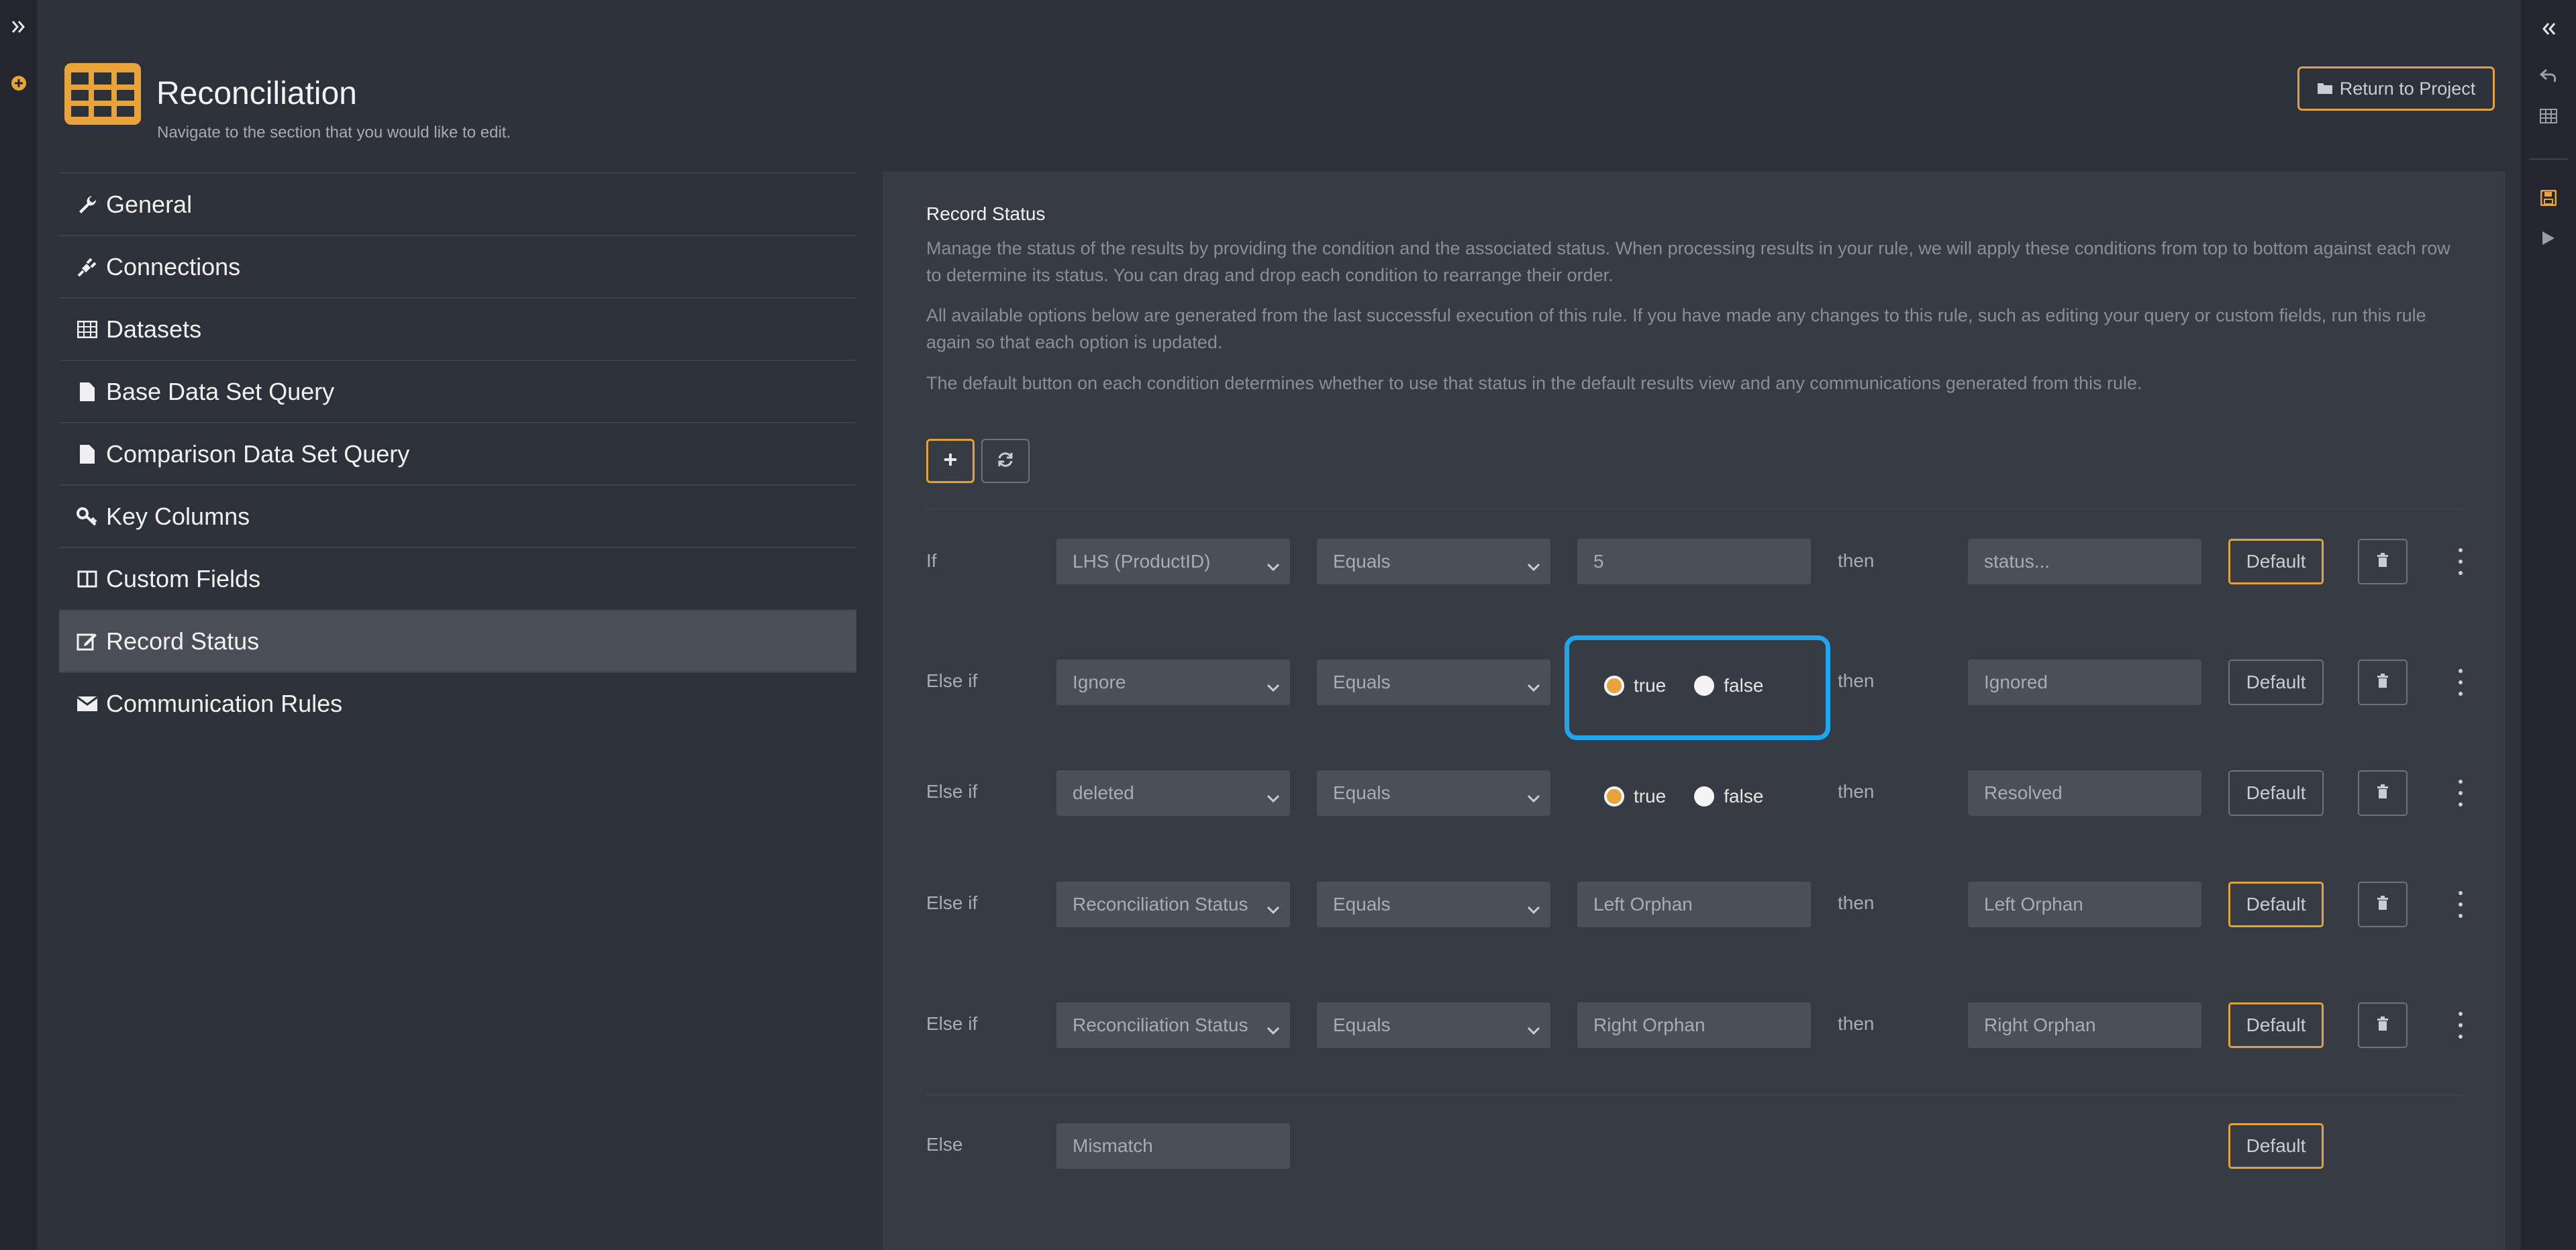 The height and width of the screenshot is (1250, 2576). Describe the element at coordinates (2276, 1146) in the screenshot. I see `else-default-toggle-button: Default` at that location.